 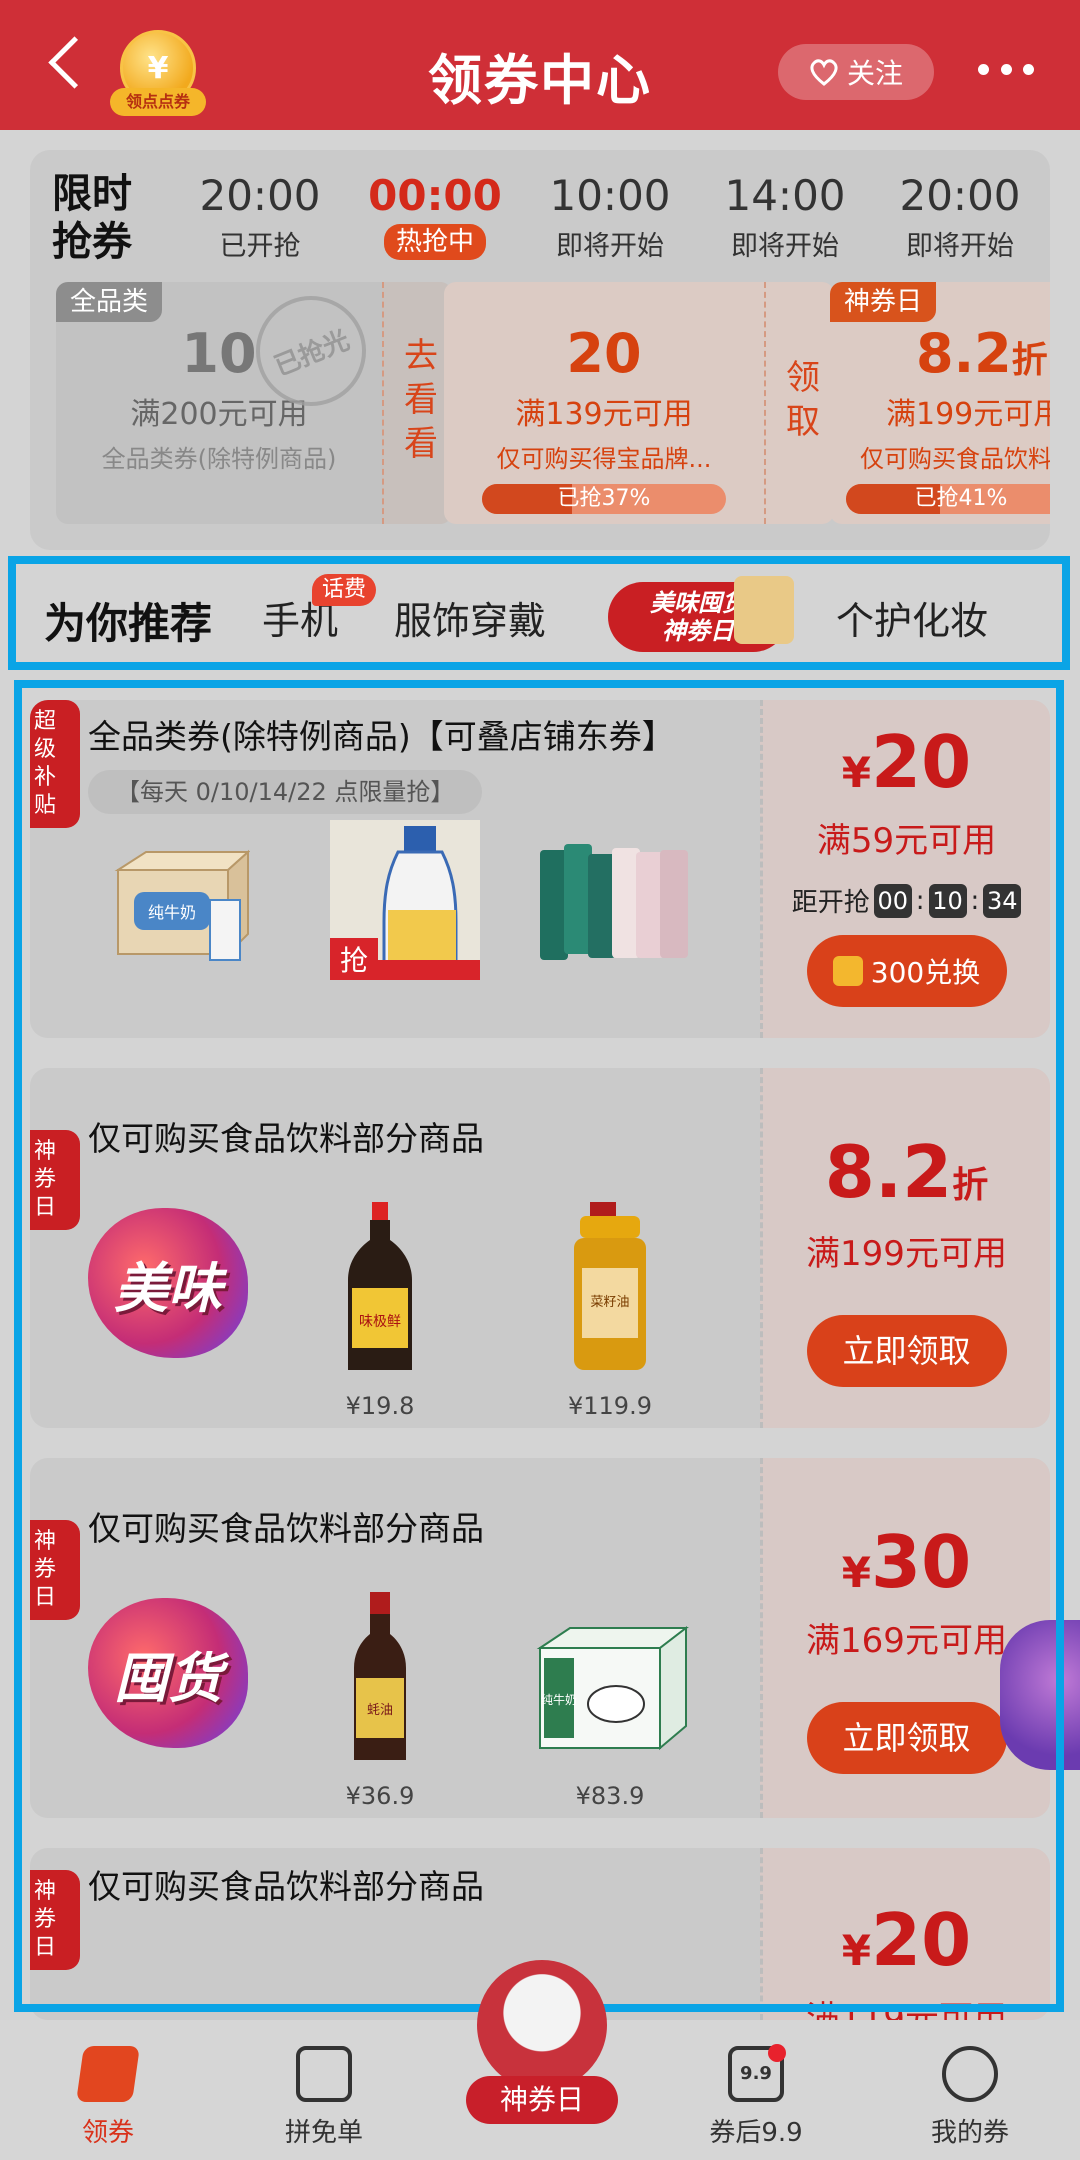 What do you see at coordinates (539, 613) in the screenshot?
I see `tab-bar-highlight` at bounding box center [539, 613].